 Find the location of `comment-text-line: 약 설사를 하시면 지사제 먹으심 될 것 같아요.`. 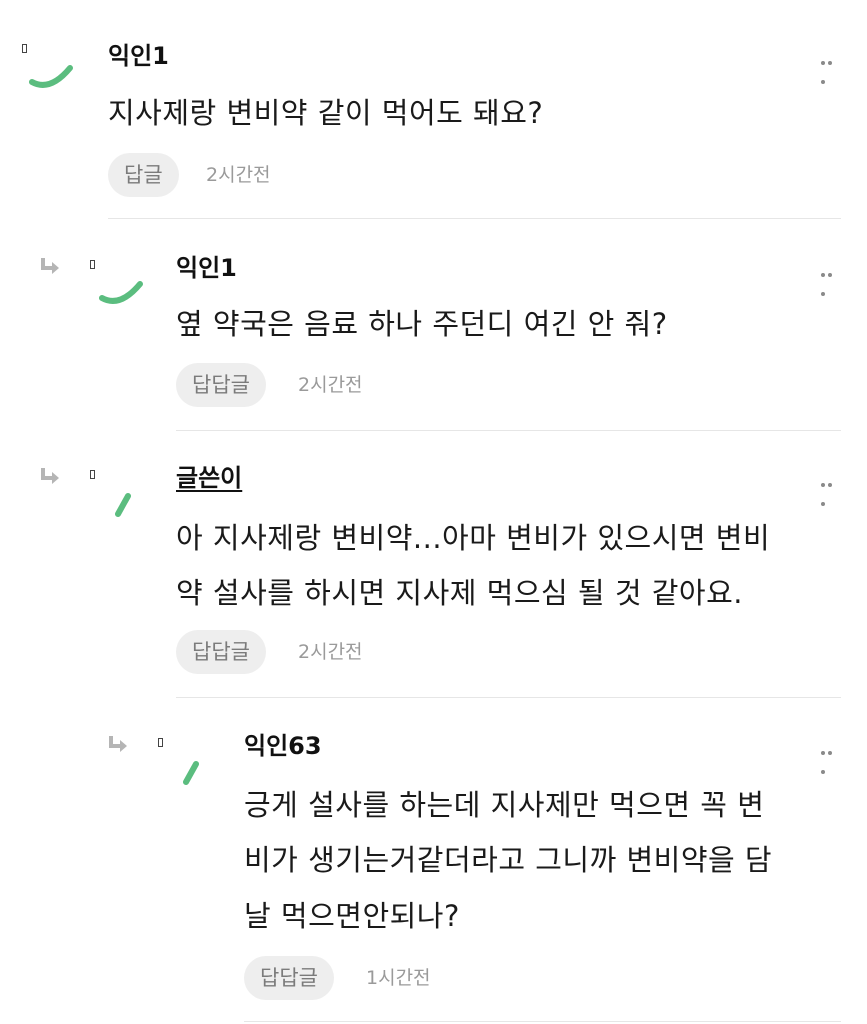

comment-text-line: 약 설사를 하시면 지사제 먹으심 될 것 같아요. is located at coordinates (459, 593).